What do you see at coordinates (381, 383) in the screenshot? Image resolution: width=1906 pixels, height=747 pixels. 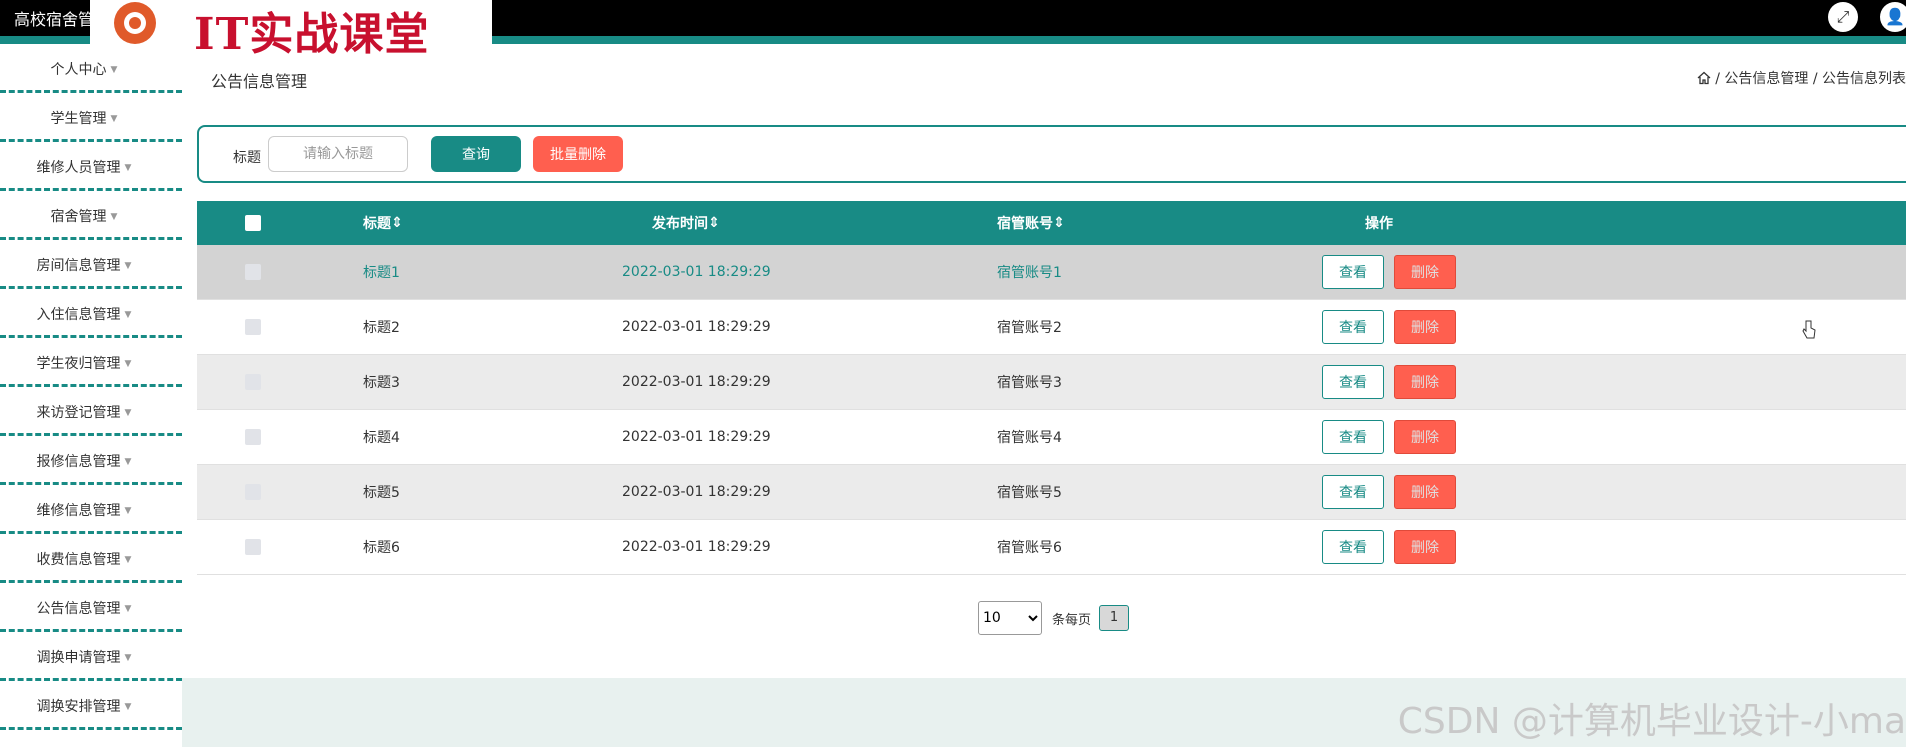 I see `row-title: 标题3` at bounding box center [381, 383].